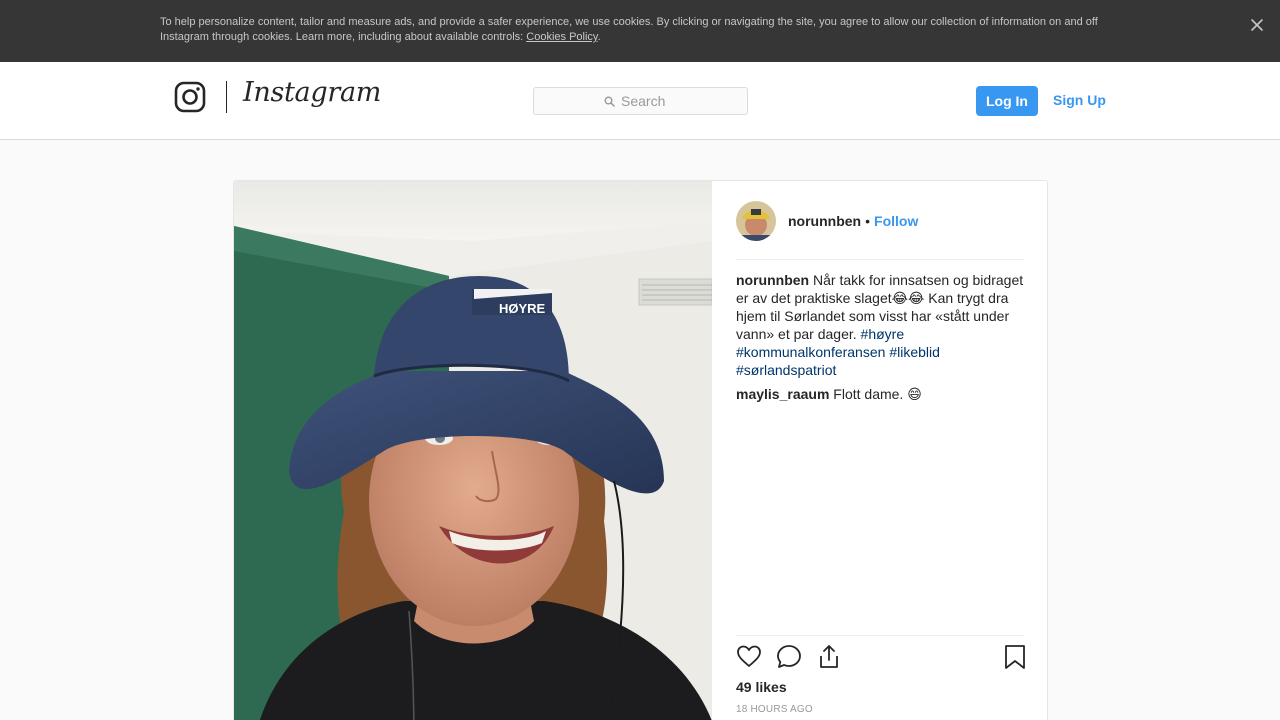  Describe the element at coordinates (824, 221) in the screenshot. I see `post-author-username: norunnben` at that location.